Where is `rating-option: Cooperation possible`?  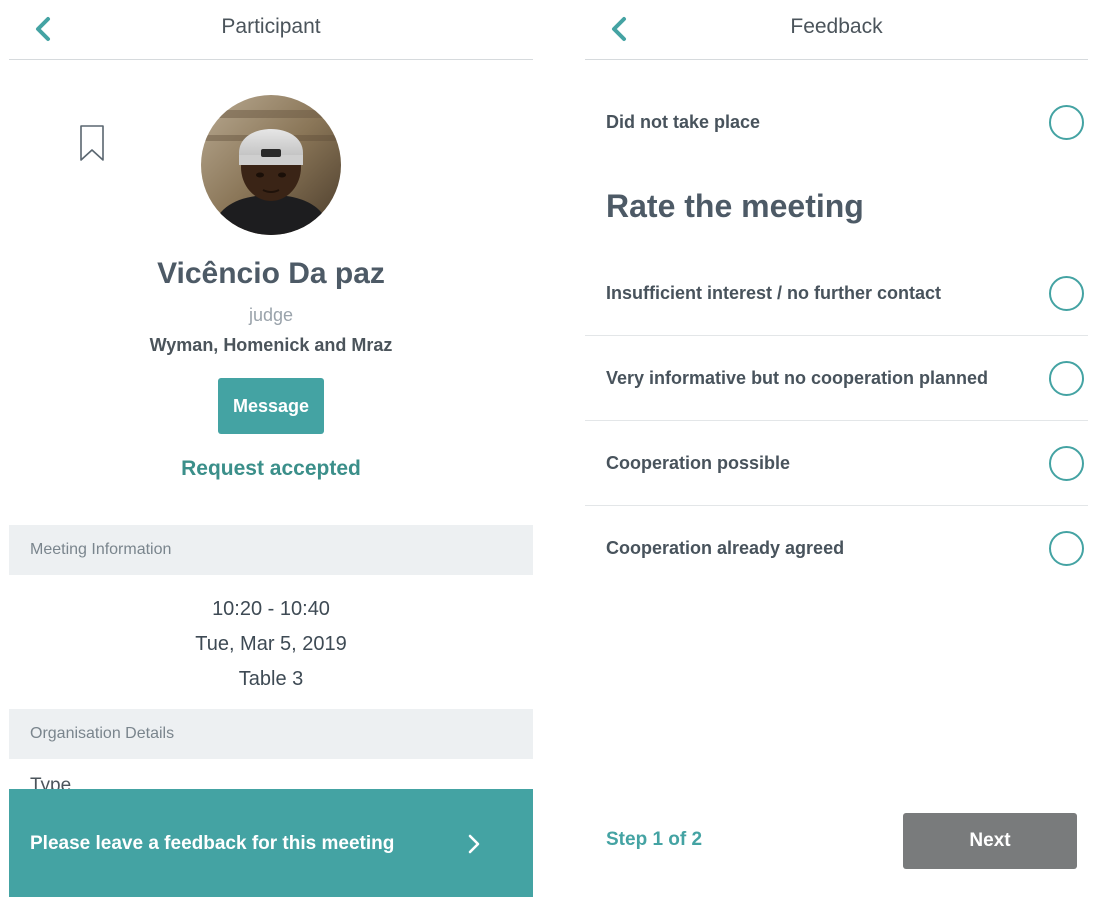 rating-option: Cooperation possible is located at coordinates (836, 463).